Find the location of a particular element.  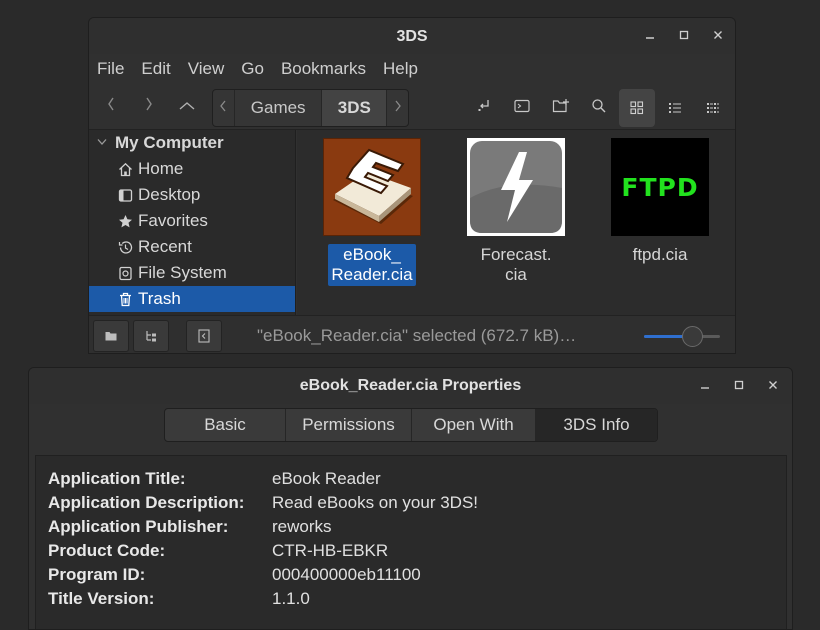

back-button is located at coordinates (111, 106).